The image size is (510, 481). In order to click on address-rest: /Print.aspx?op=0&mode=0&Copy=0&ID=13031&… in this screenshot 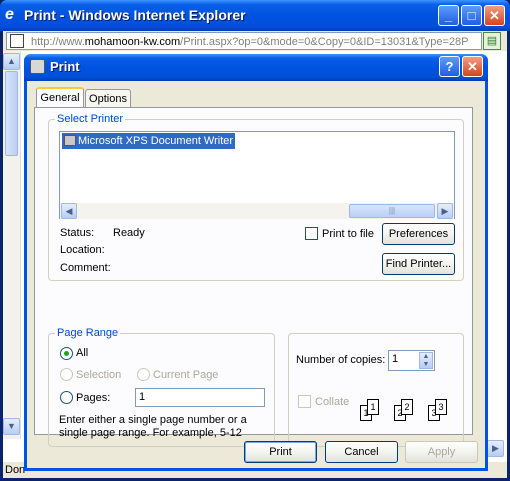, I will do `click(324, 42)`.